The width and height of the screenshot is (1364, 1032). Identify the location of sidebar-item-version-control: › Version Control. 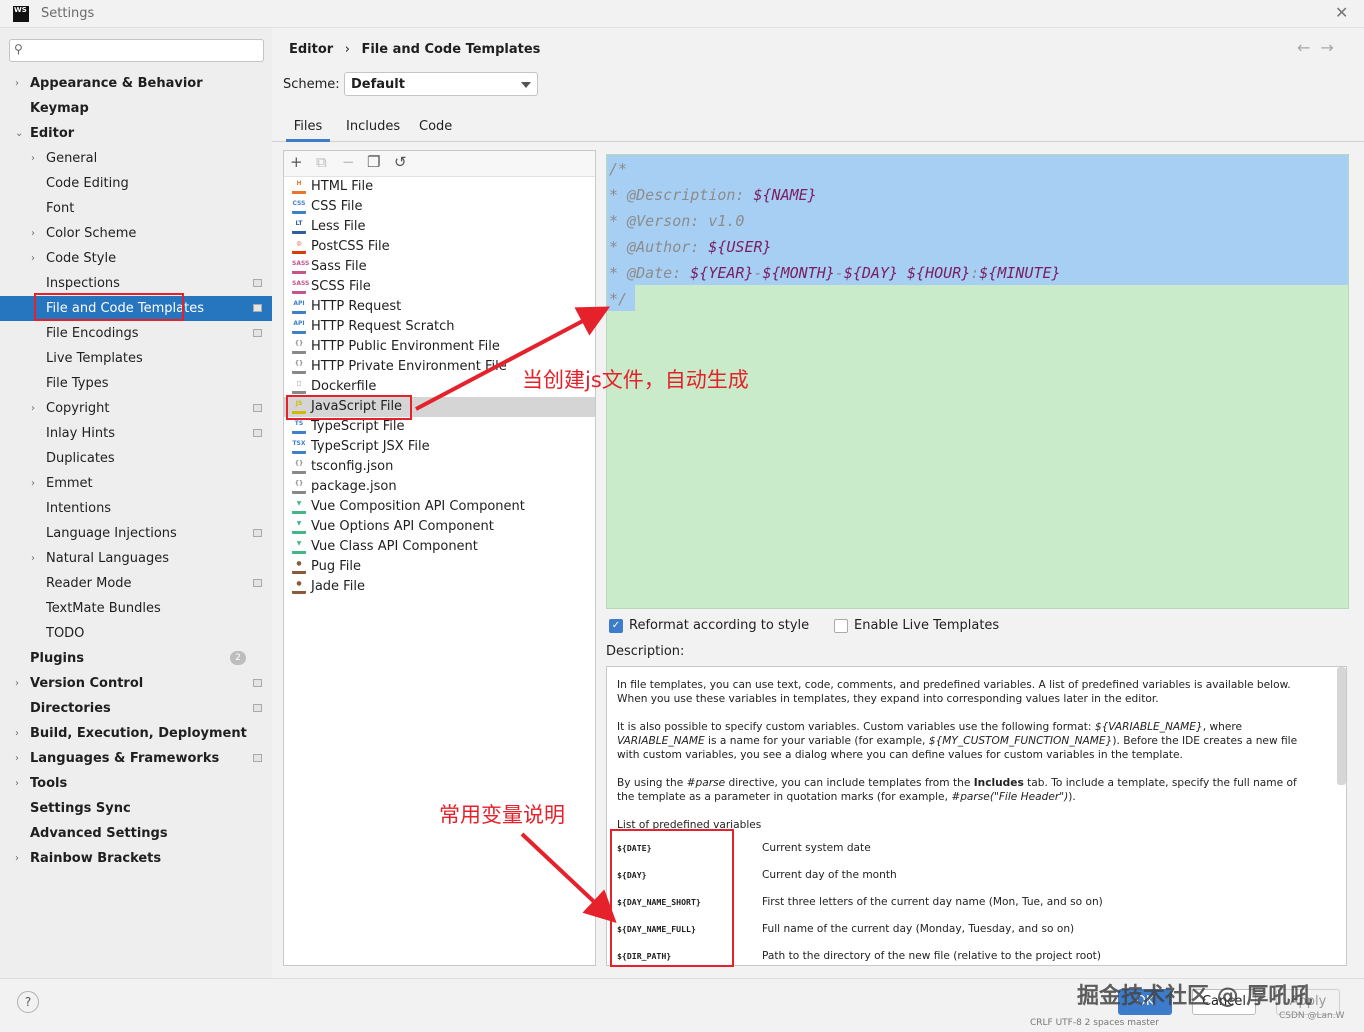
(136, 683).